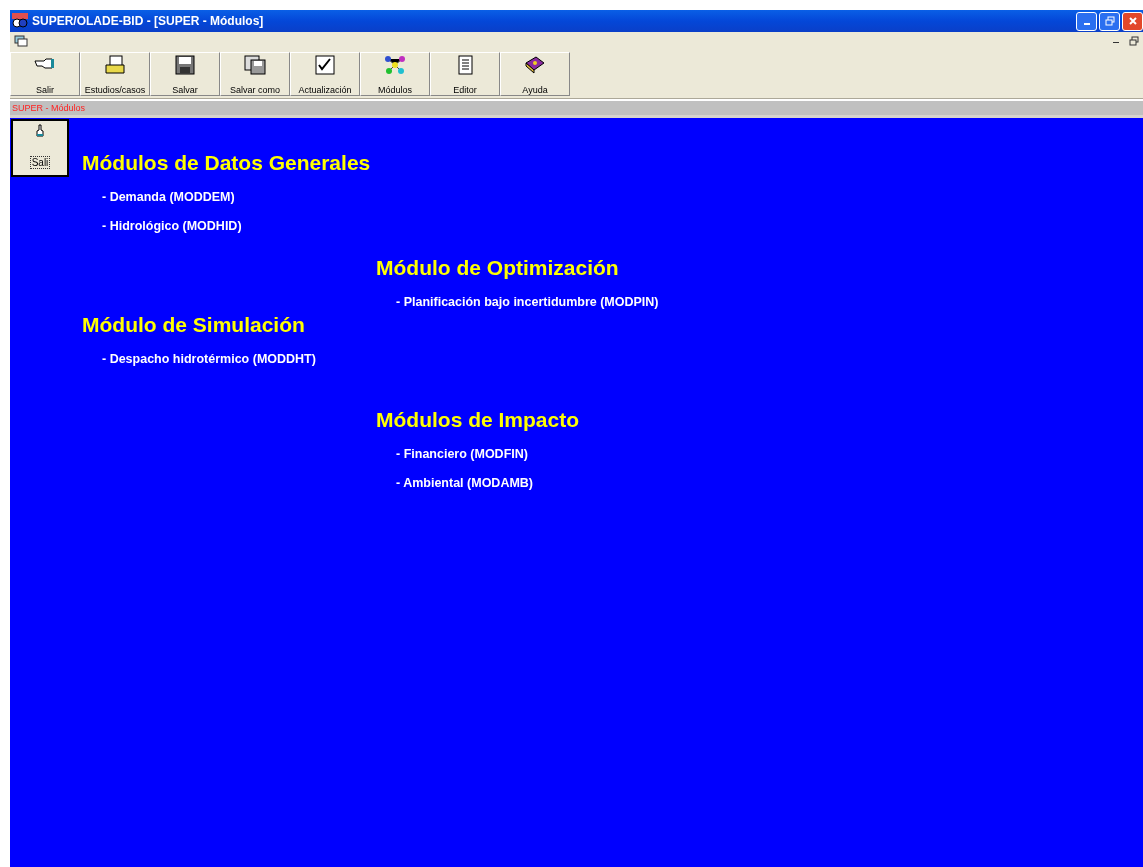  What do you see at coordinates (1086, 21) in the screenshot?
I see `minimize-button` at bounding box center [1086, 21].